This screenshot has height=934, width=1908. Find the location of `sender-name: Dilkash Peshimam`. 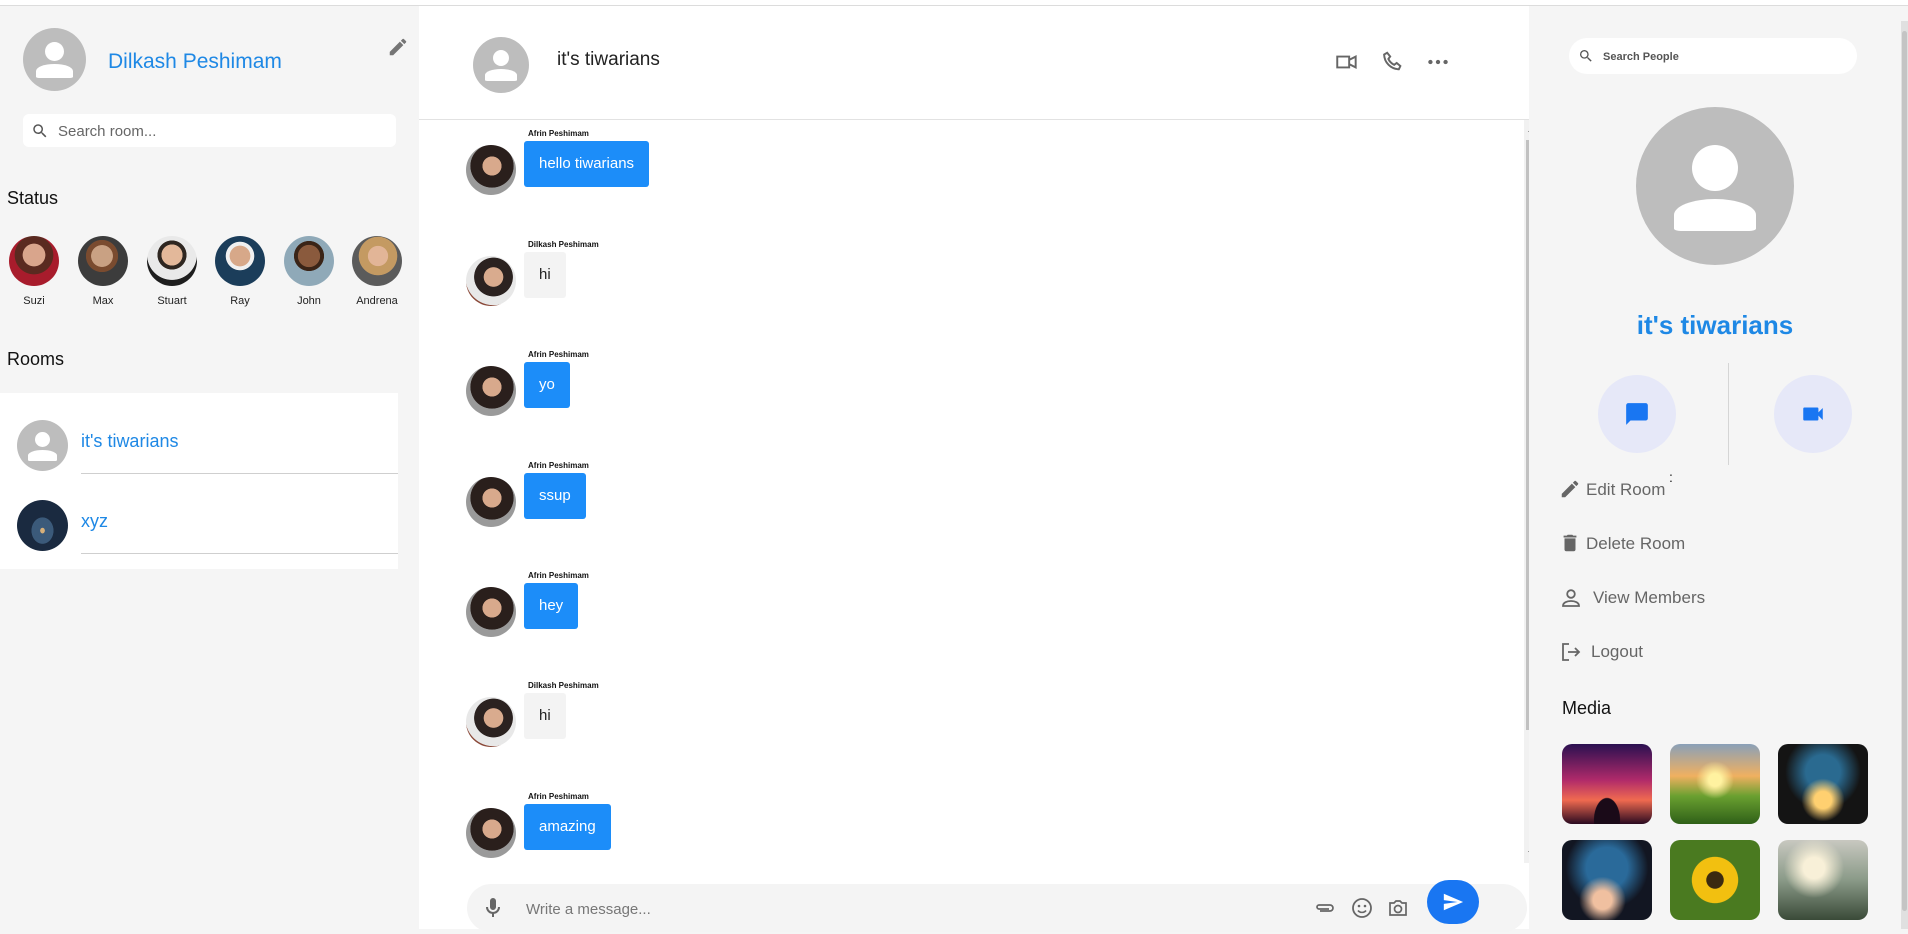

sender-name: Dilkash Peshimam is located at coordinates (563, 685).